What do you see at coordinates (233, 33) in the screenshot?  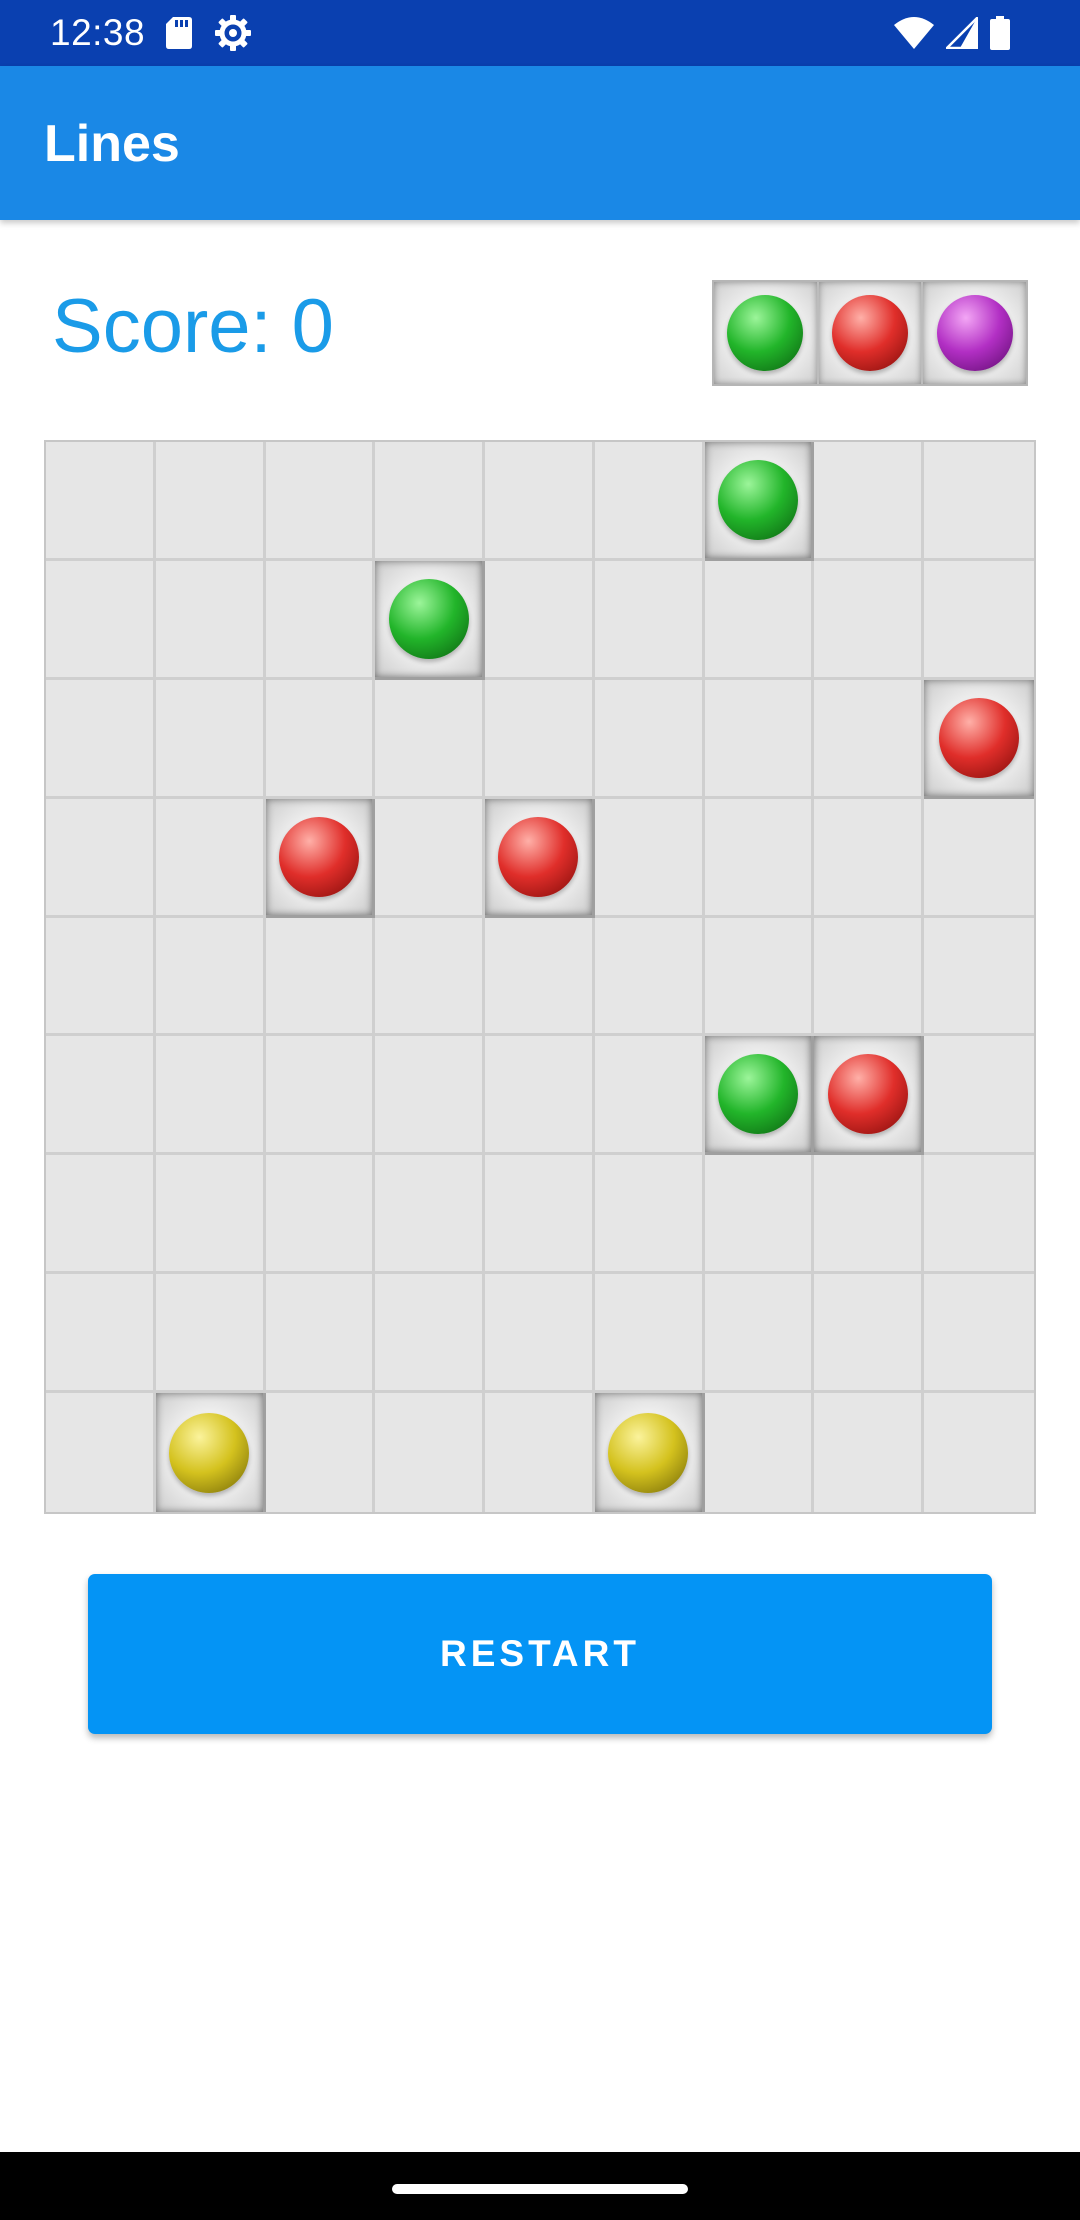 I see `settings-gear-icon` at bounding box center [233, 33].